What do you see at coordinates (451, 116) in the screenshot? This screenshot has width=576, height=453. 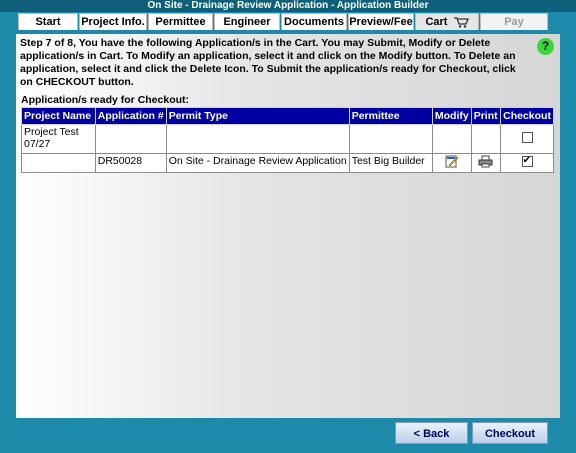 I see `col-modify: Modify` at bounding box center [451, 116].